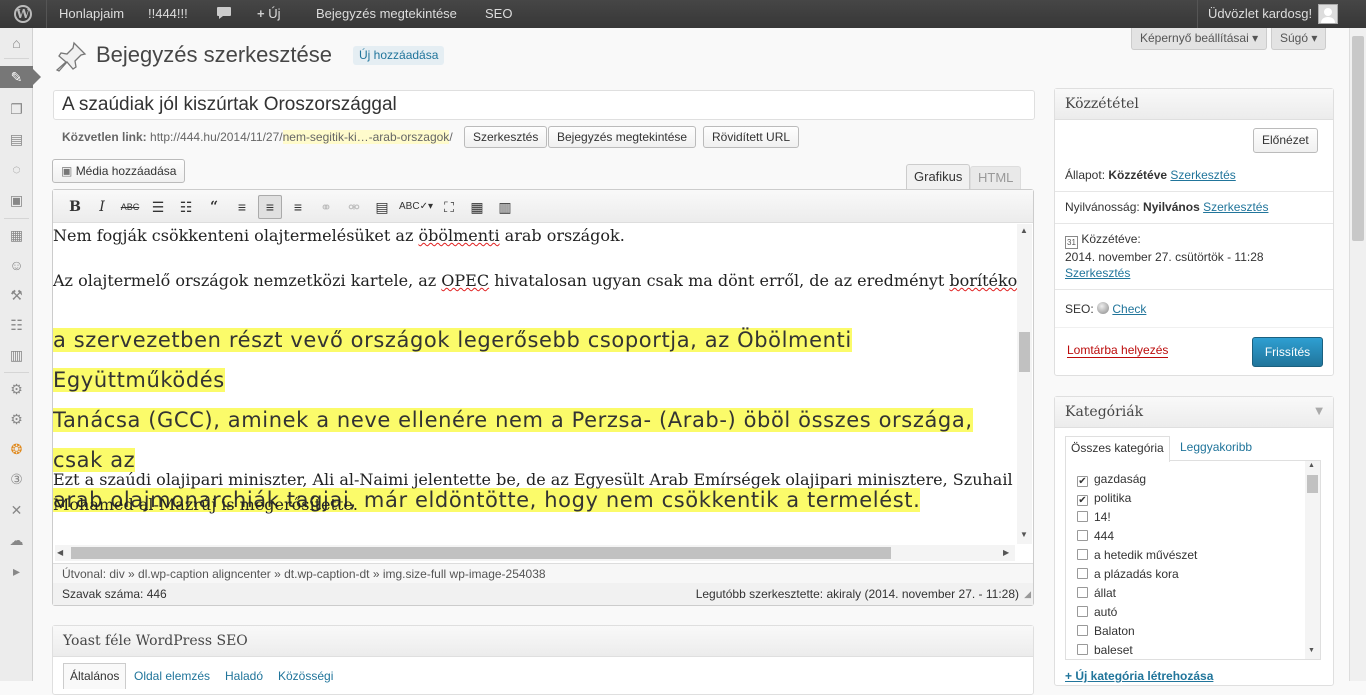 This screenshot has height=695, width=1366. What do you see at coordinates (298, 207) in the screenshot?
I see `align-right-icon: ≡` at bounding box center [298, 207].